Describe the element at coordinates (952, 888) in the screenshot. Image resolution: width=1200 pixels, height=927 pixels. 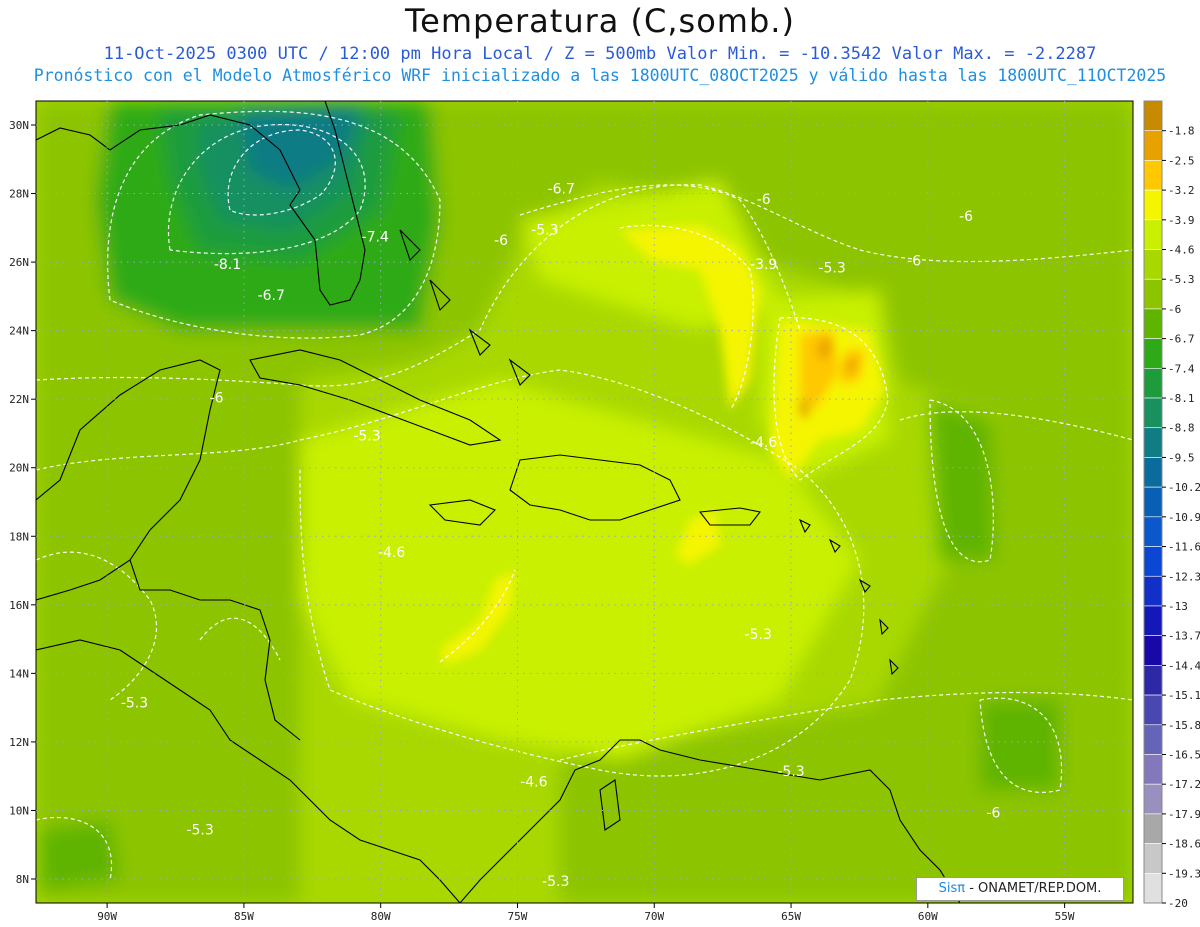
I see `credit-logo-text: Sisπ` at that location.